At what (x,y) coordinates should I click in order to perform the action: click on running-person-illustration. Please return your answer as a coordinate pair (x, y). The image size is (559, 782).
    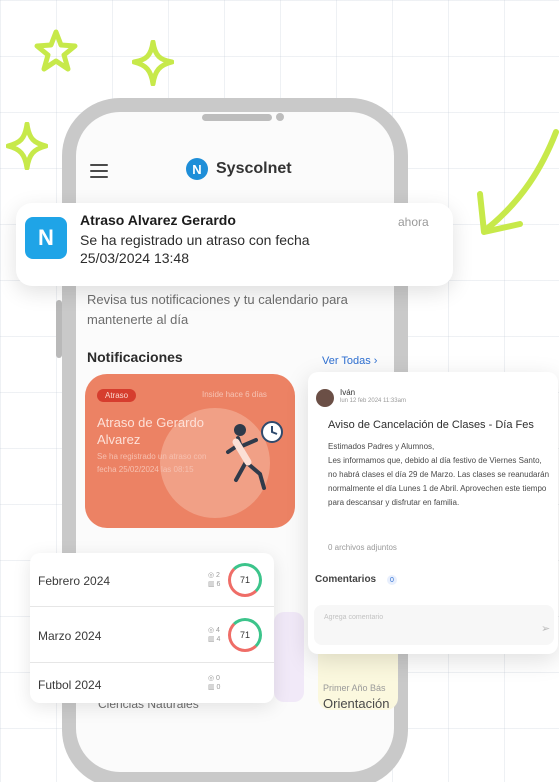
    Looking at the image, I should click on (254, 455).